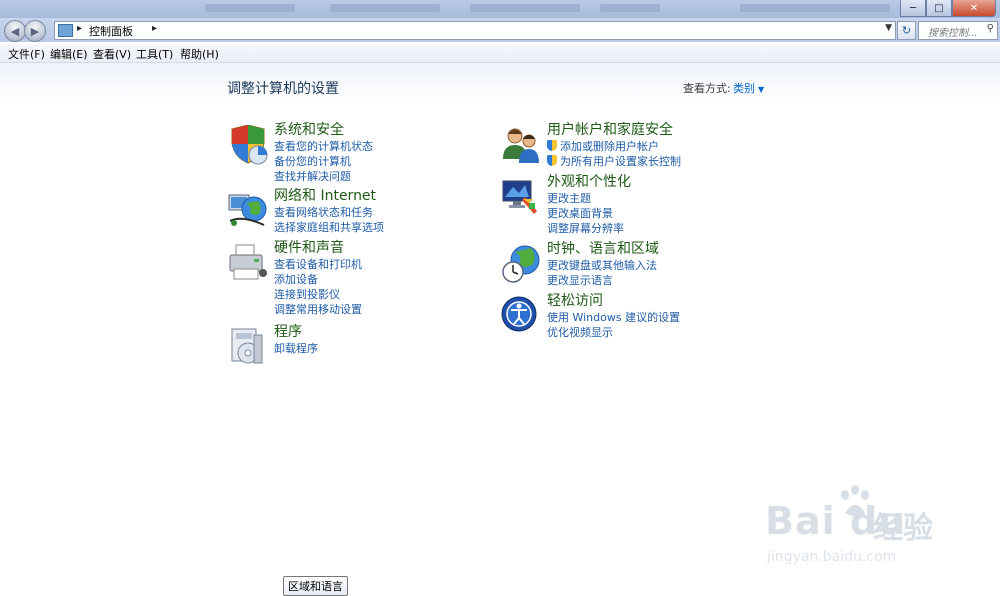 The height and width of the screenshot is (596, 1000). What do you see at coordinates (323, 176) in the screenshot?
I see `link-troubleshoot: 查找并解决问题` at bounding box center [323, 176].